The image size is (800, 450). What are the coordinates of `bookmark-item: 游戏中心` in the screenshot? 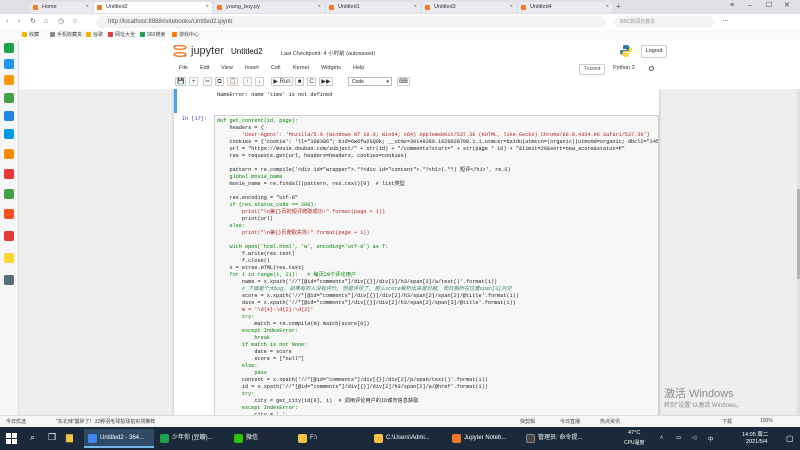 It's located at (185, 35).